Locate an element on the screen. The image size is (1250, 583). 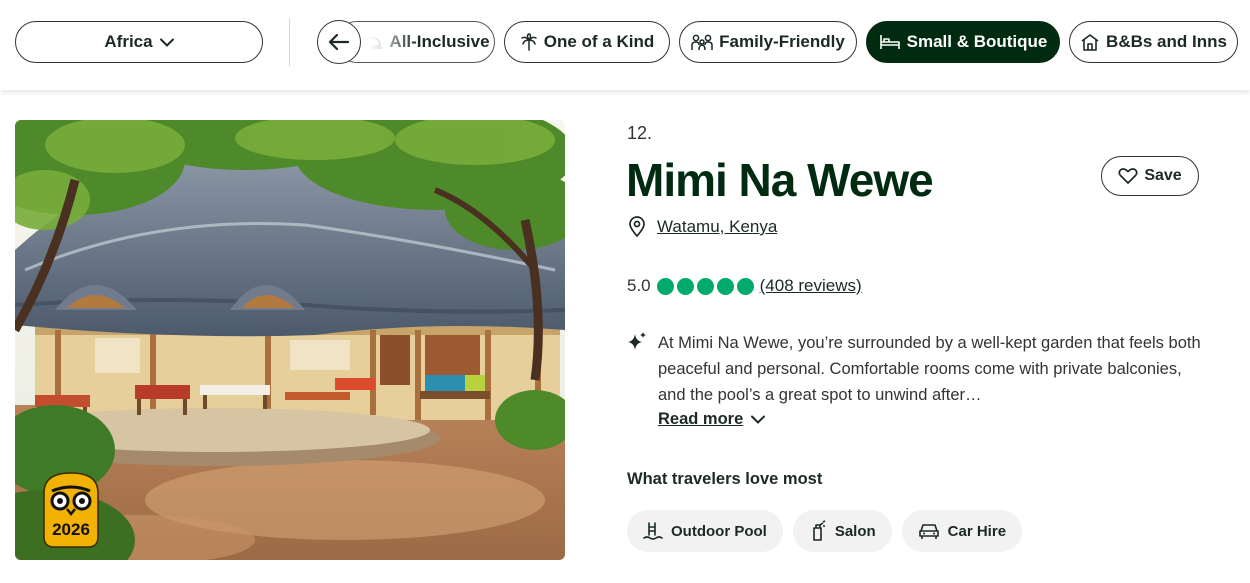
rating-bubbles is located at coordinates (705, 286).